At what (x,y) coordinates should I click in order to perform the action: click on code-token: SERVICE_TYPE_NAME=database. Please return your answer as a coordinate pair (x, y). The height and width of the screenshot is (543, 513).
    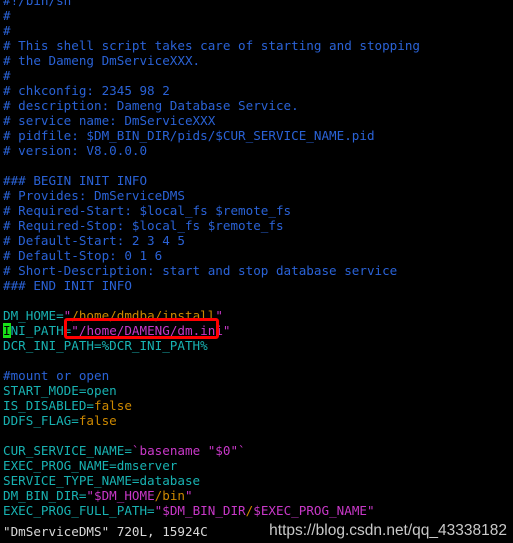
    Looking at the image, I should click on (102, 480).